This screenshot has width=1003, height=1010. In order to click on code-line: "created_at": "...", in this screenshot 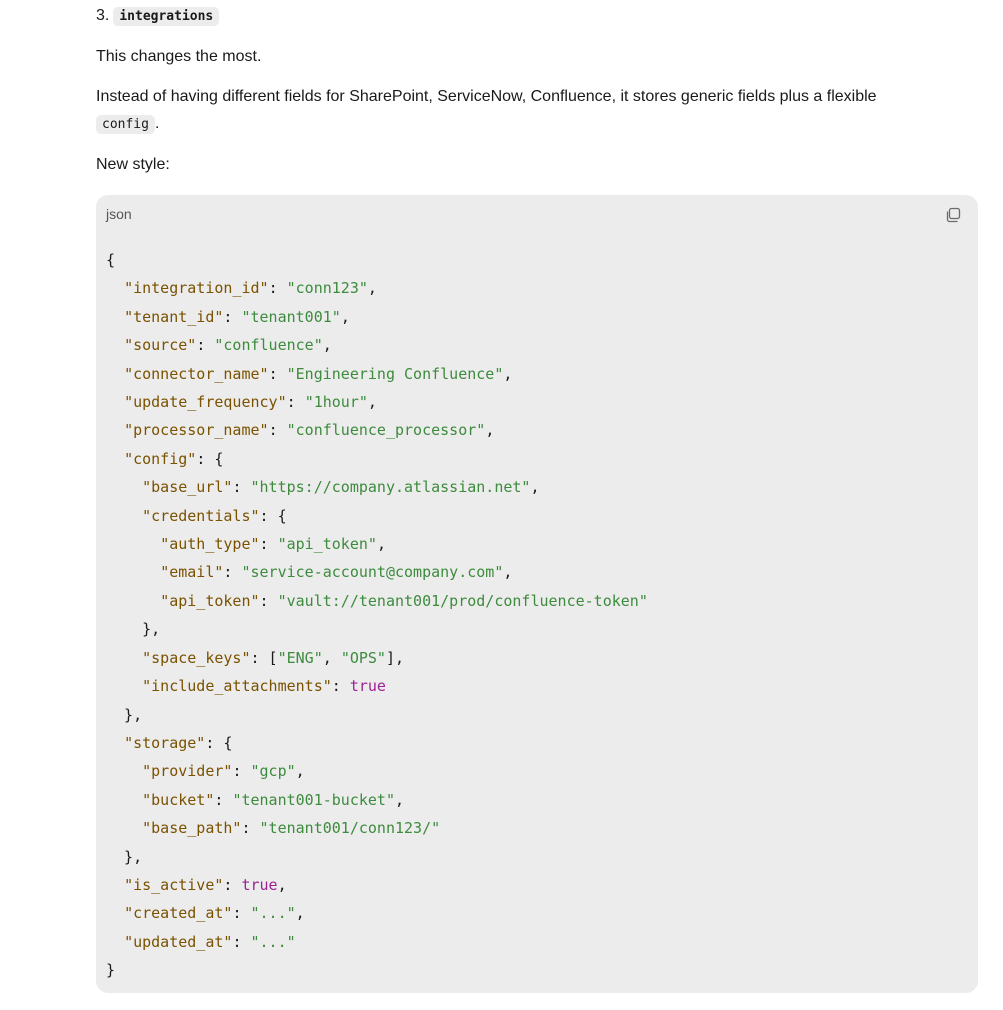, I will do `click(377, 913)`.